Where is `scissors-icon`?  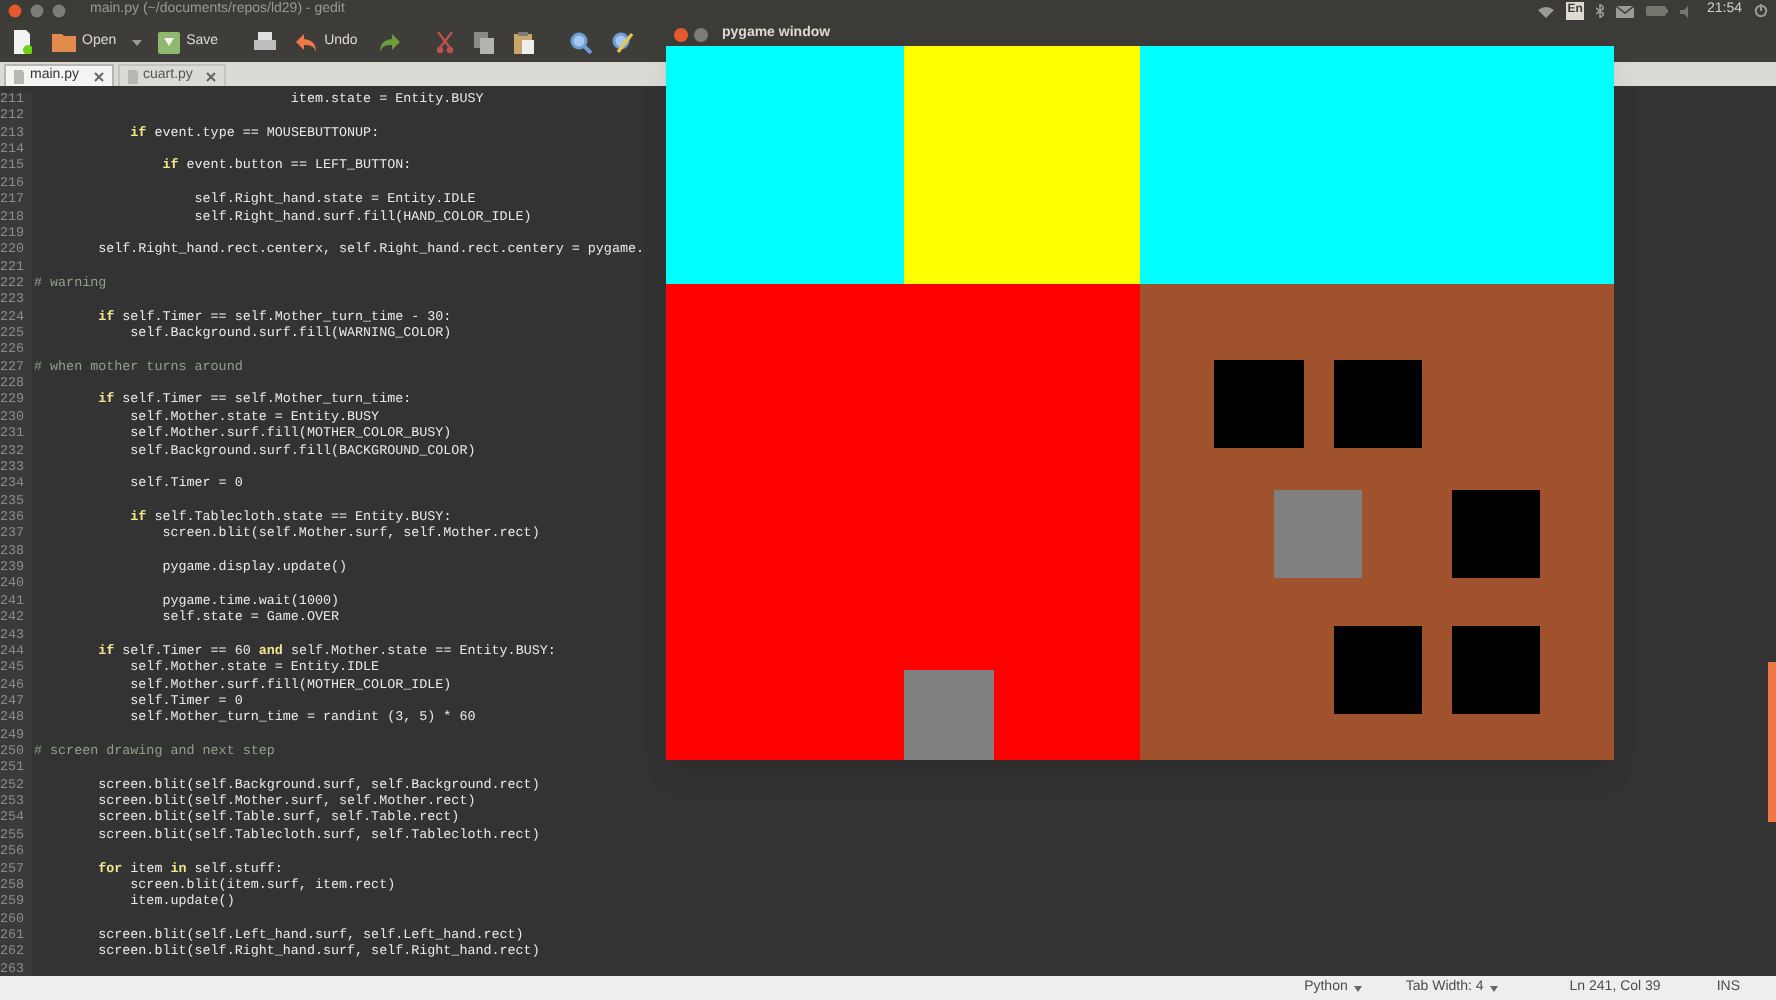 scissors-icon is located at coordinates (444, 42).